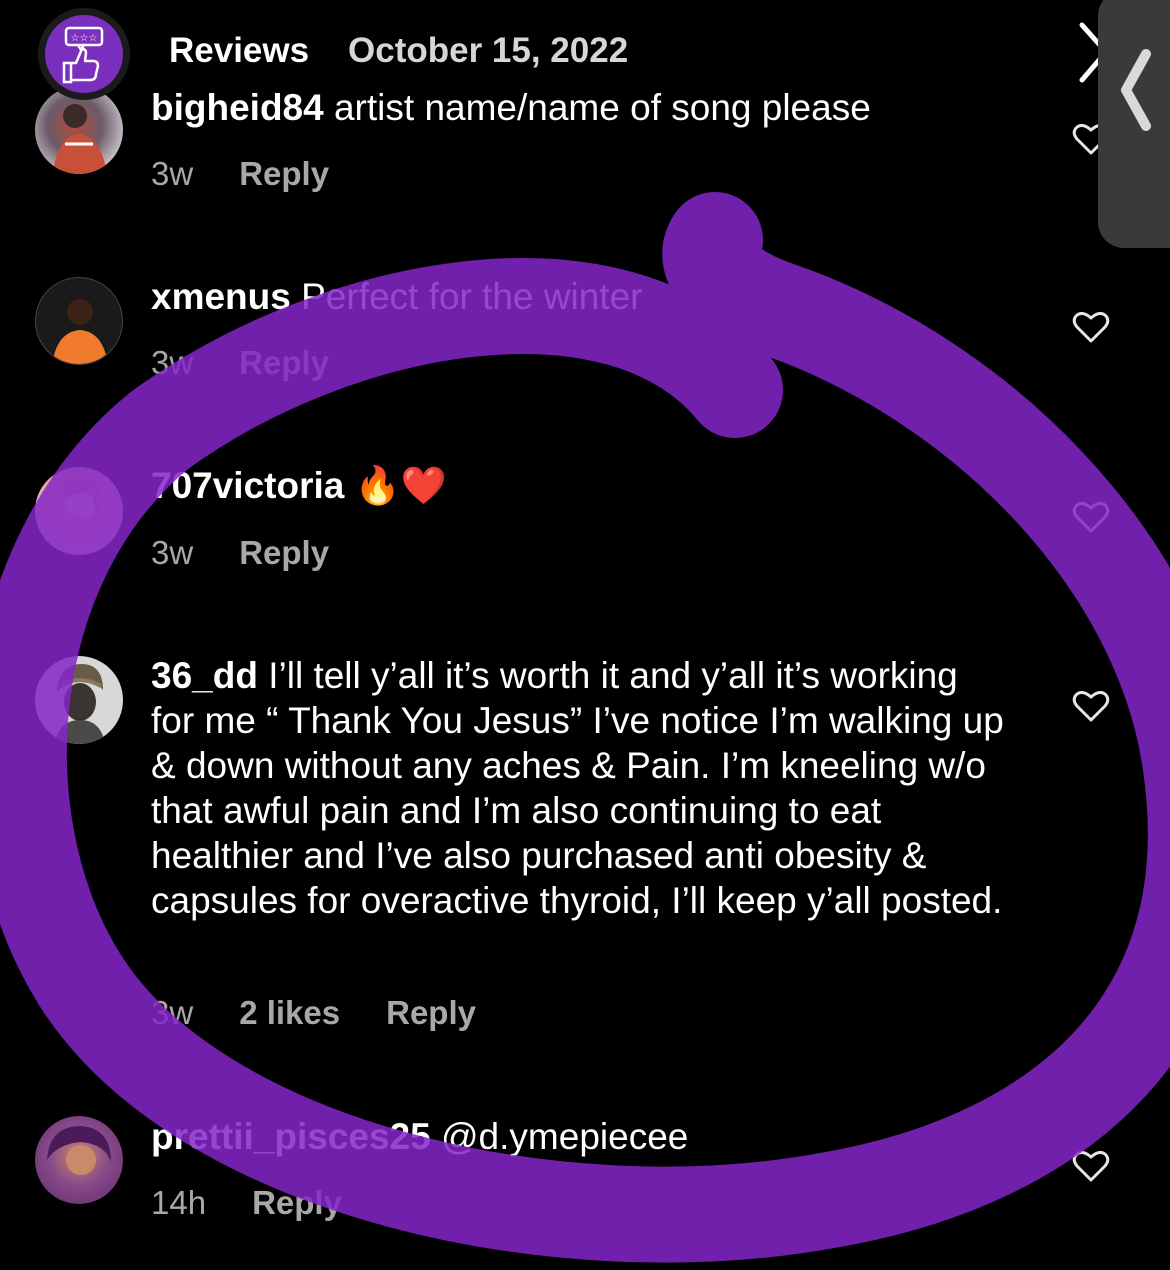 This screenshot has height=1270, width=1170. What do you see at coordinates (204, 675) in the screenshot?
I see `comment-username: 36_dd` at bounding box center [204, 675].